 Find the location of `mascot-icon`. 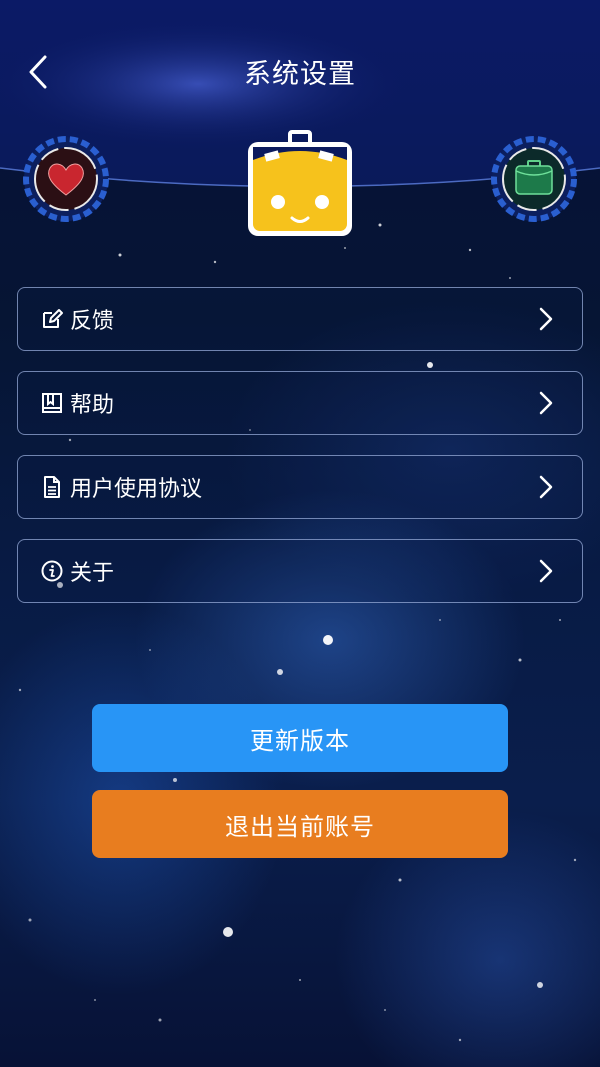

mascot-icon is located at coordinates (300, 183).